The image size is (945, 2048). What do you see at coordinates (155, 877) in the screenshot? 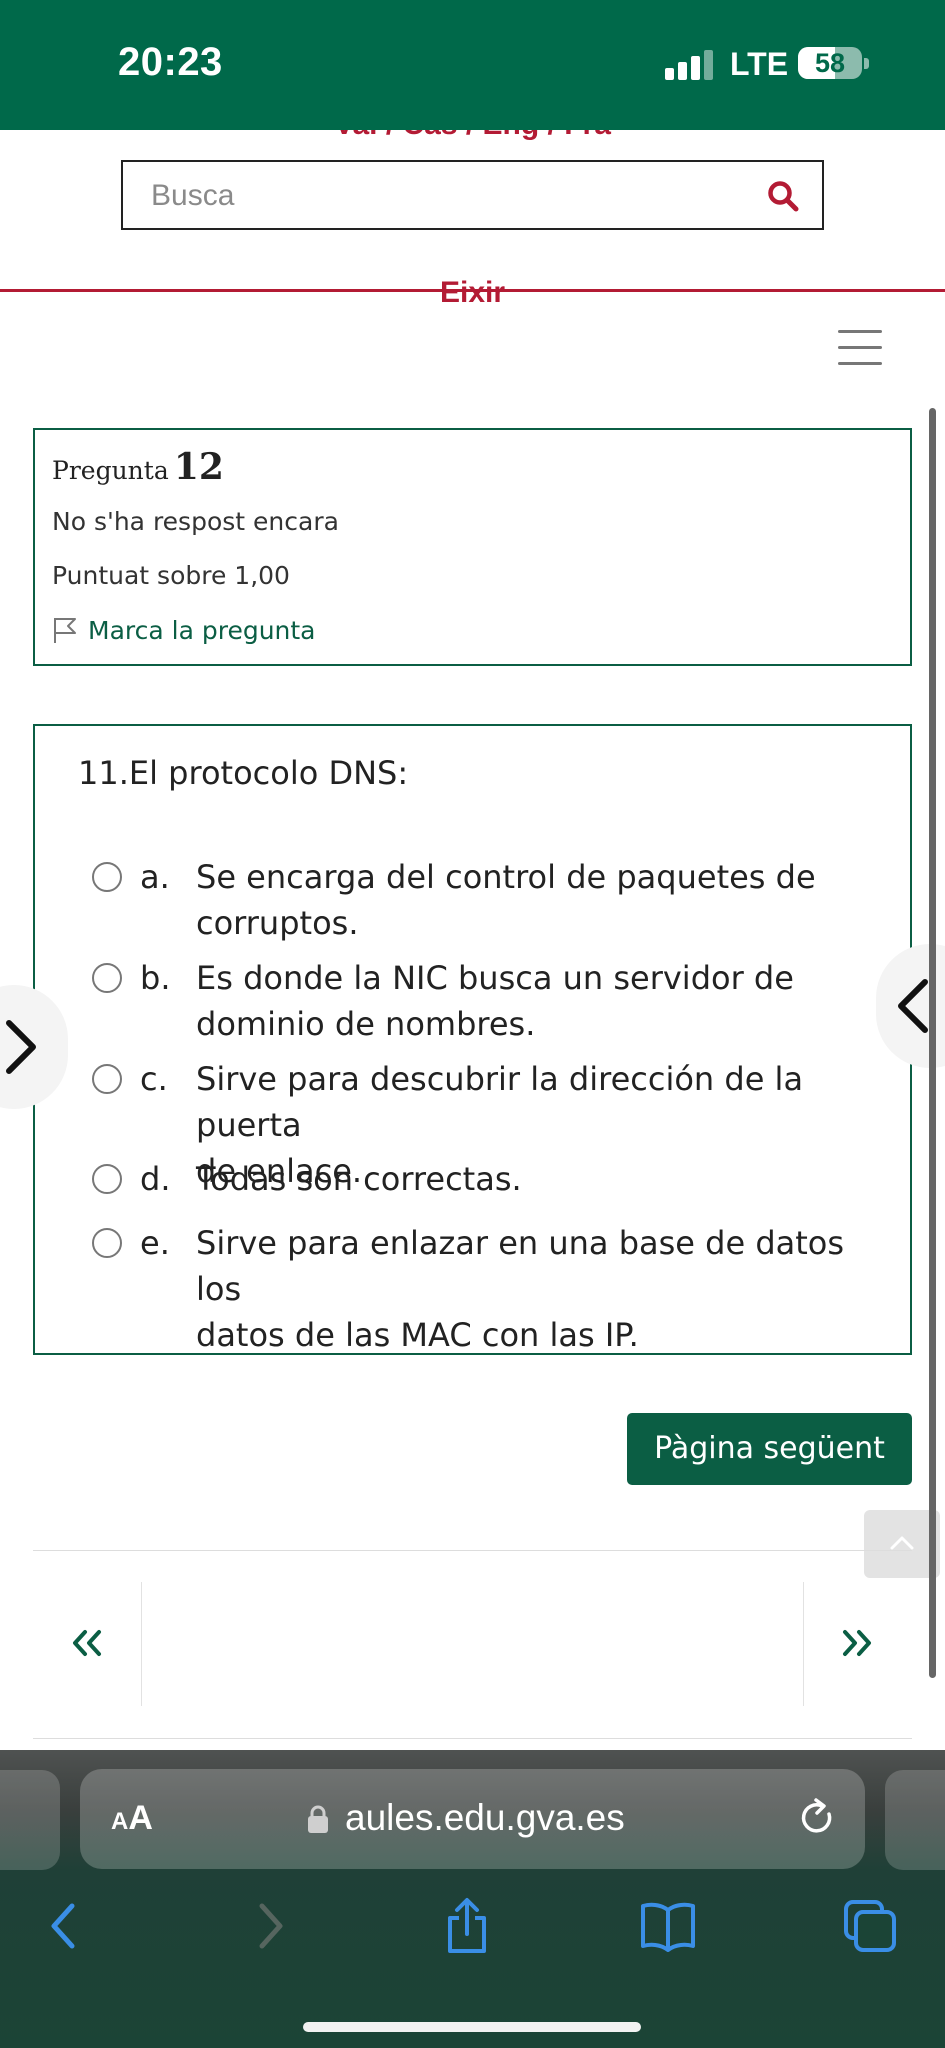
I see `answer-letter: a.` at bounding box center [155, 877].